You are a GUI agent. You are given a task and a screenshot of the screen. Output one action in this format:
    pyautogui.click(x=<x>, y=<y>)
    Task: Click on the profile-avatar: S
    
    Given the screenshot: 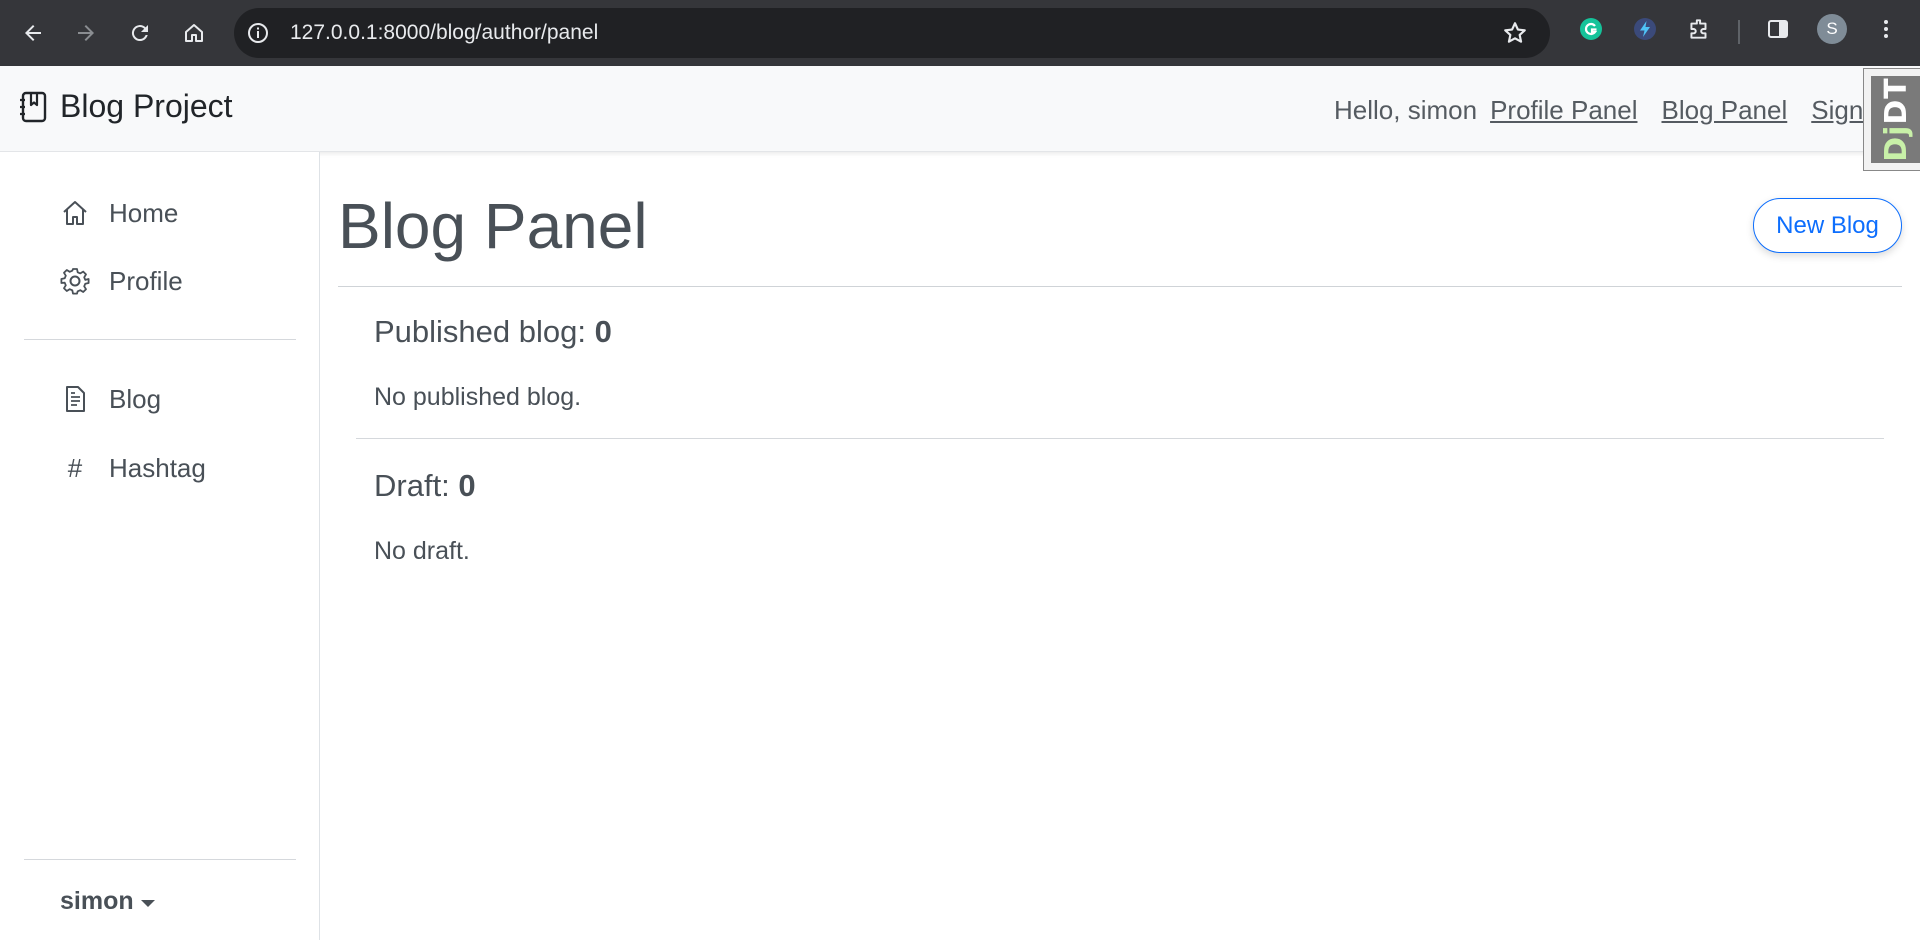 What is the action you would take?
    pyautogui.click(x=1832, y=29)
    